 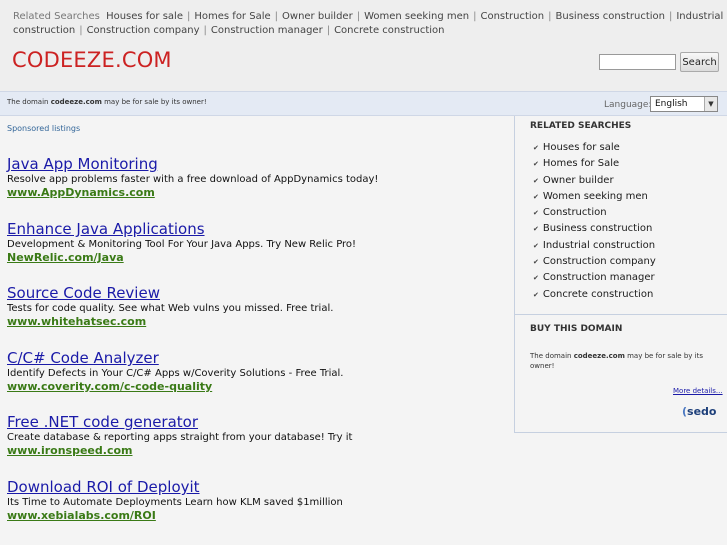 What do you see at coordinates (512, 16) in the screenshot?
I see `related-link: Construction` at bounding box center [512, 16].